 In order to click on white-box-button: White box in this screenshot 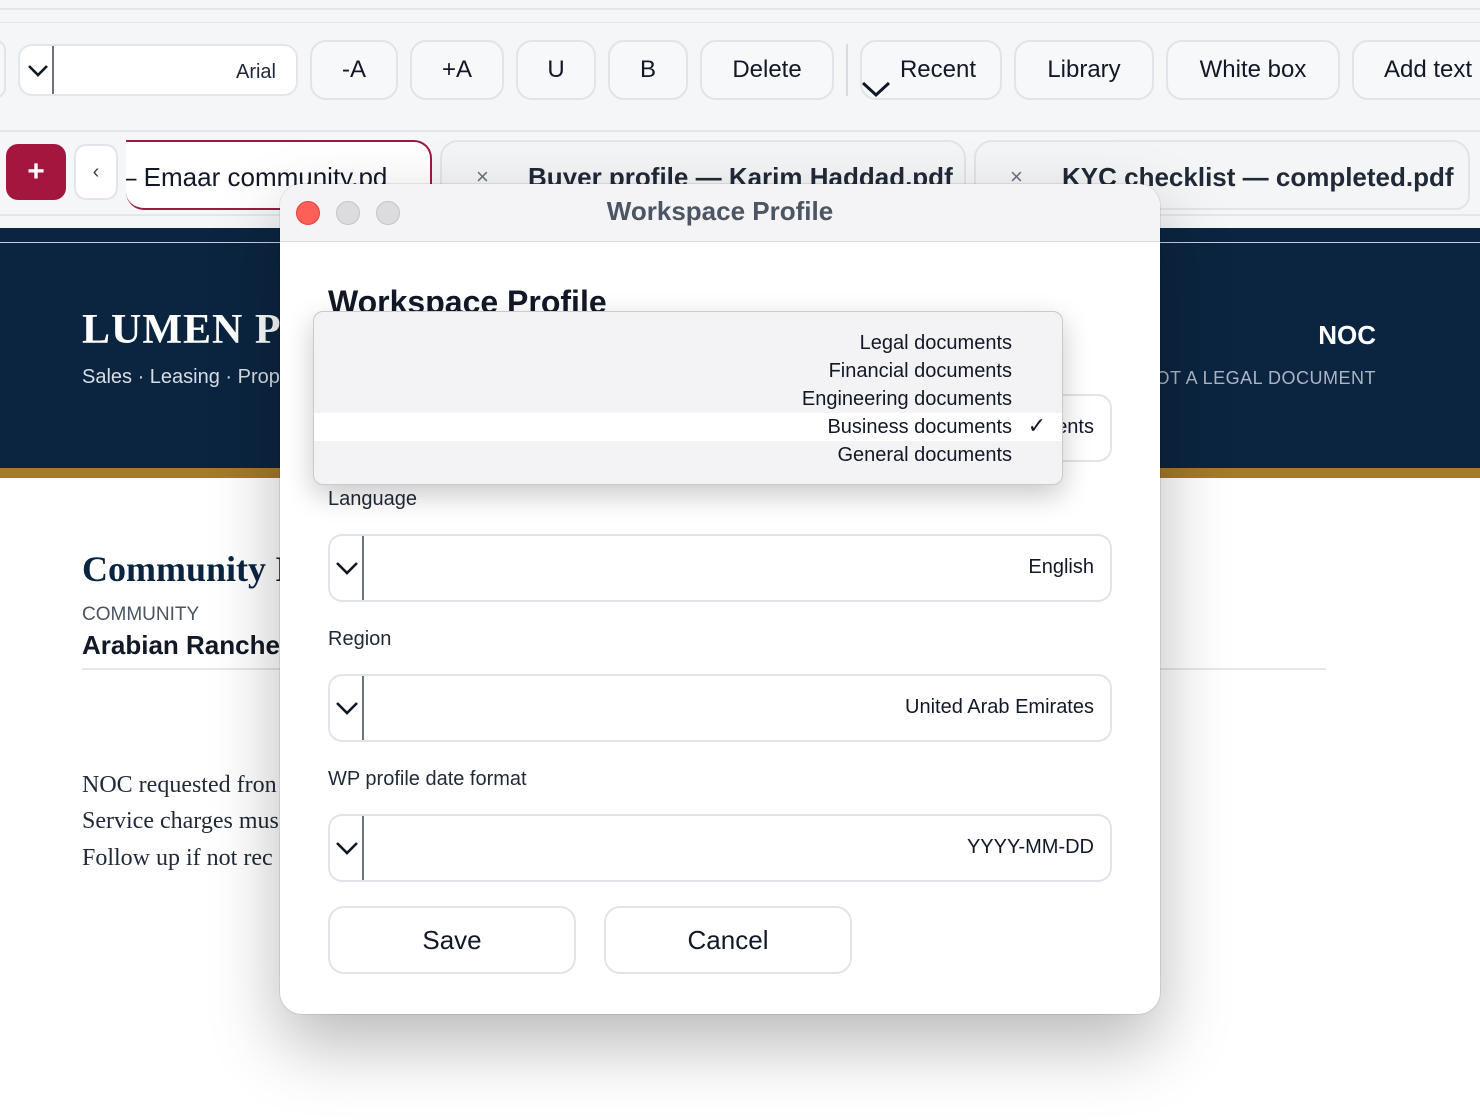, I will do `click(1253, 70)`.